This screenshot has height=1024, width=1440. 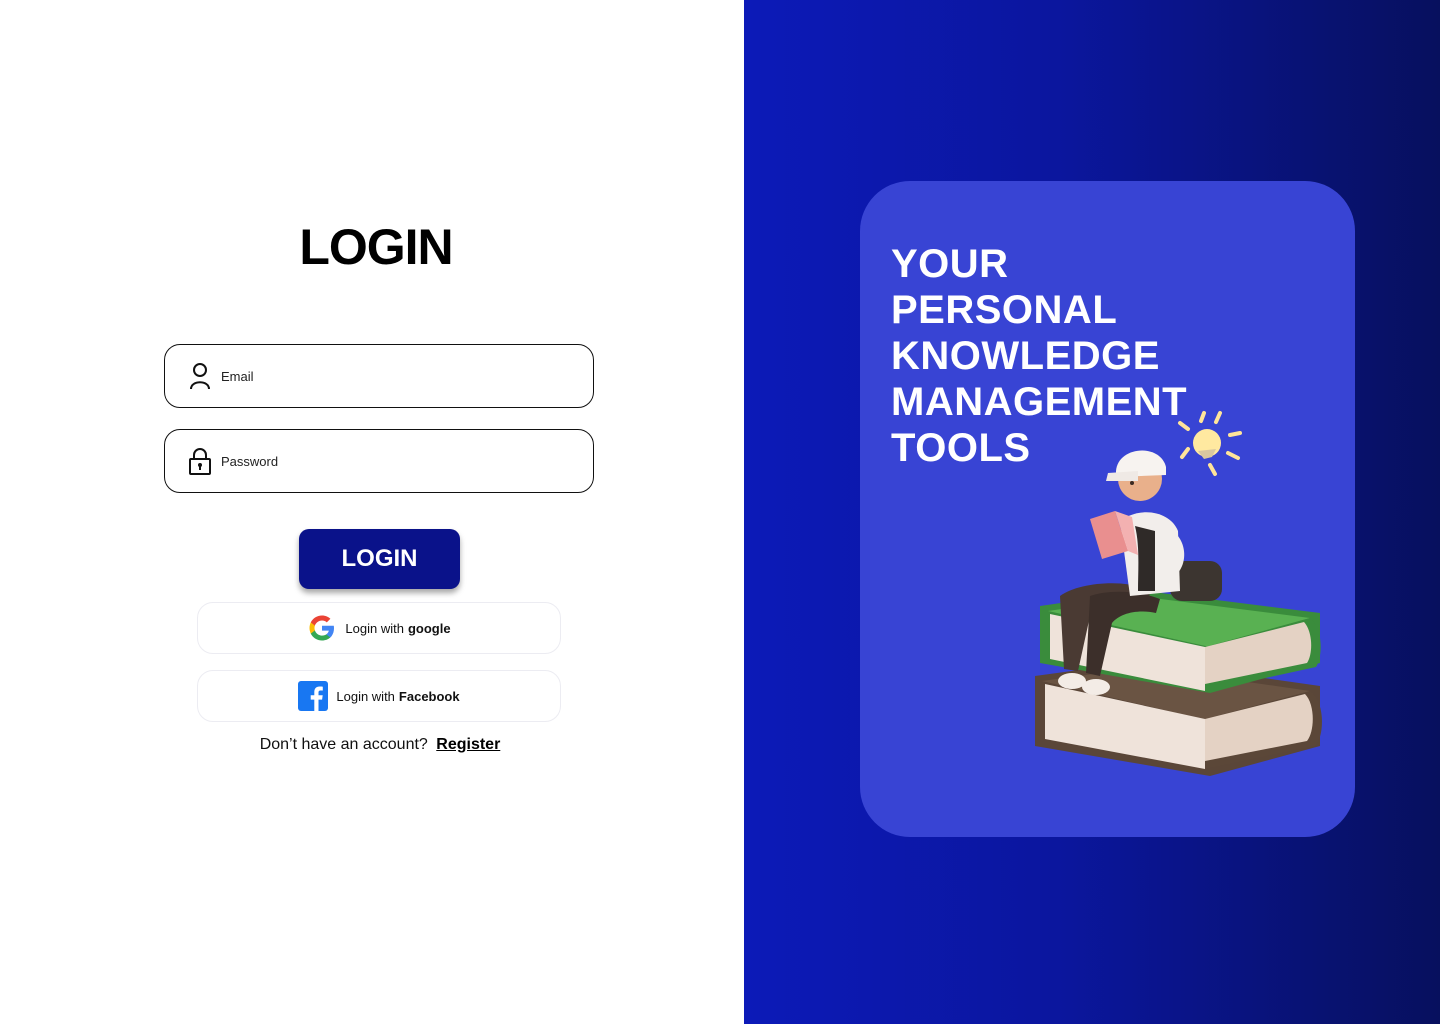 I want to click on headline-line: PERSONAL, so click(x=1004, y=310).